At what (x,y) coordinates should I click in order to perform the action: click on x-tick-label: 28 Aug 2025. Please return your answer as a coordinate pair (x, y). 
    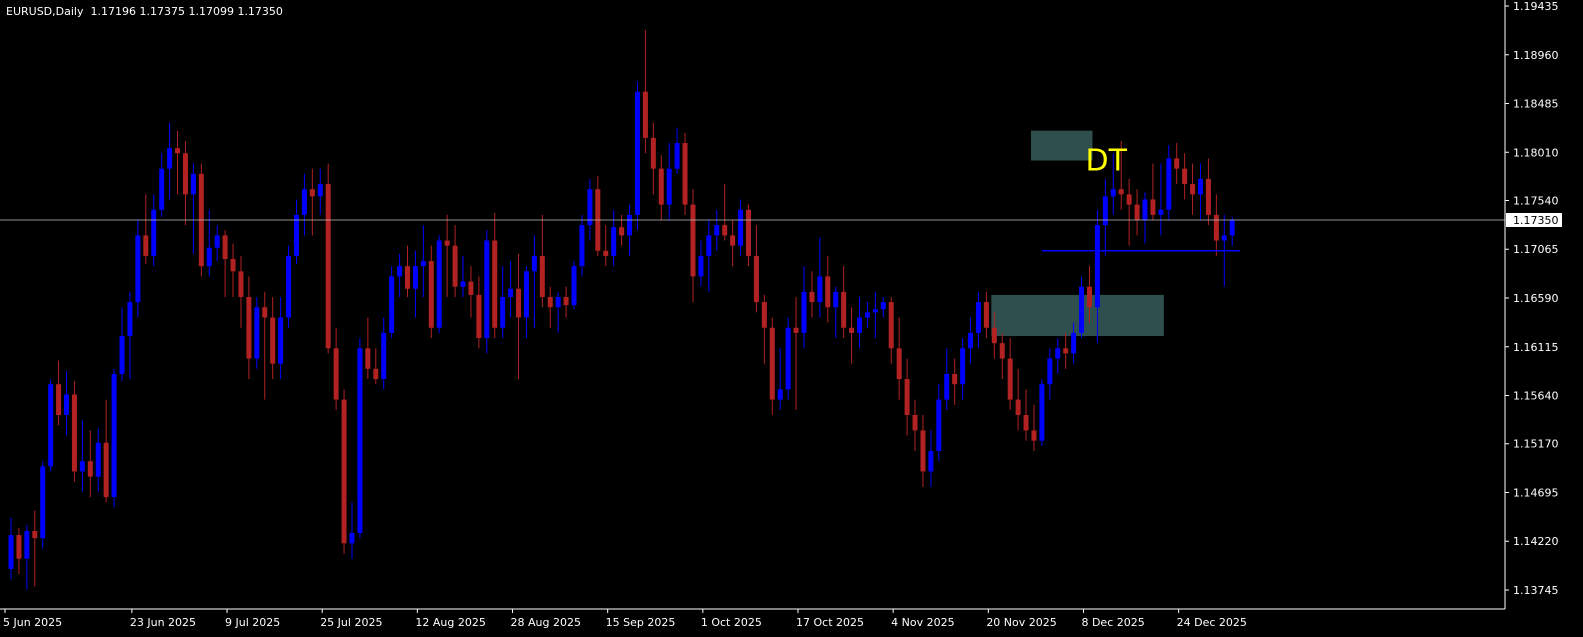
    Looking at the image, I should click on (546, 622).